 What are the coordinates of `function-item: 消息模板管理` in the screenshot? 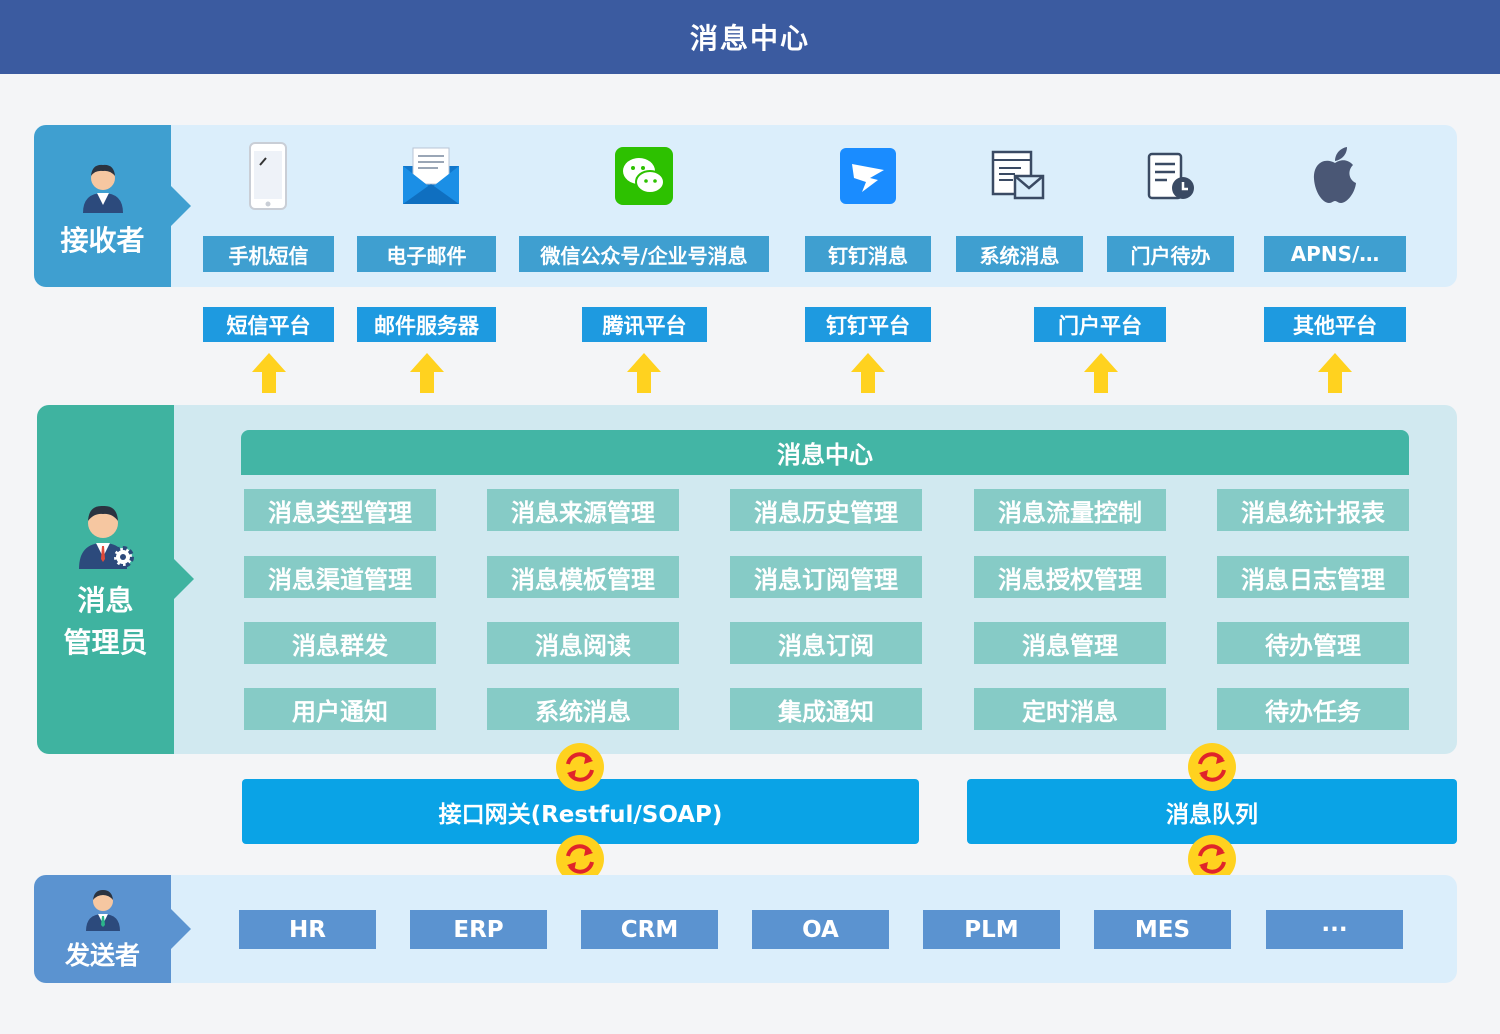 It's located at (583, 577).